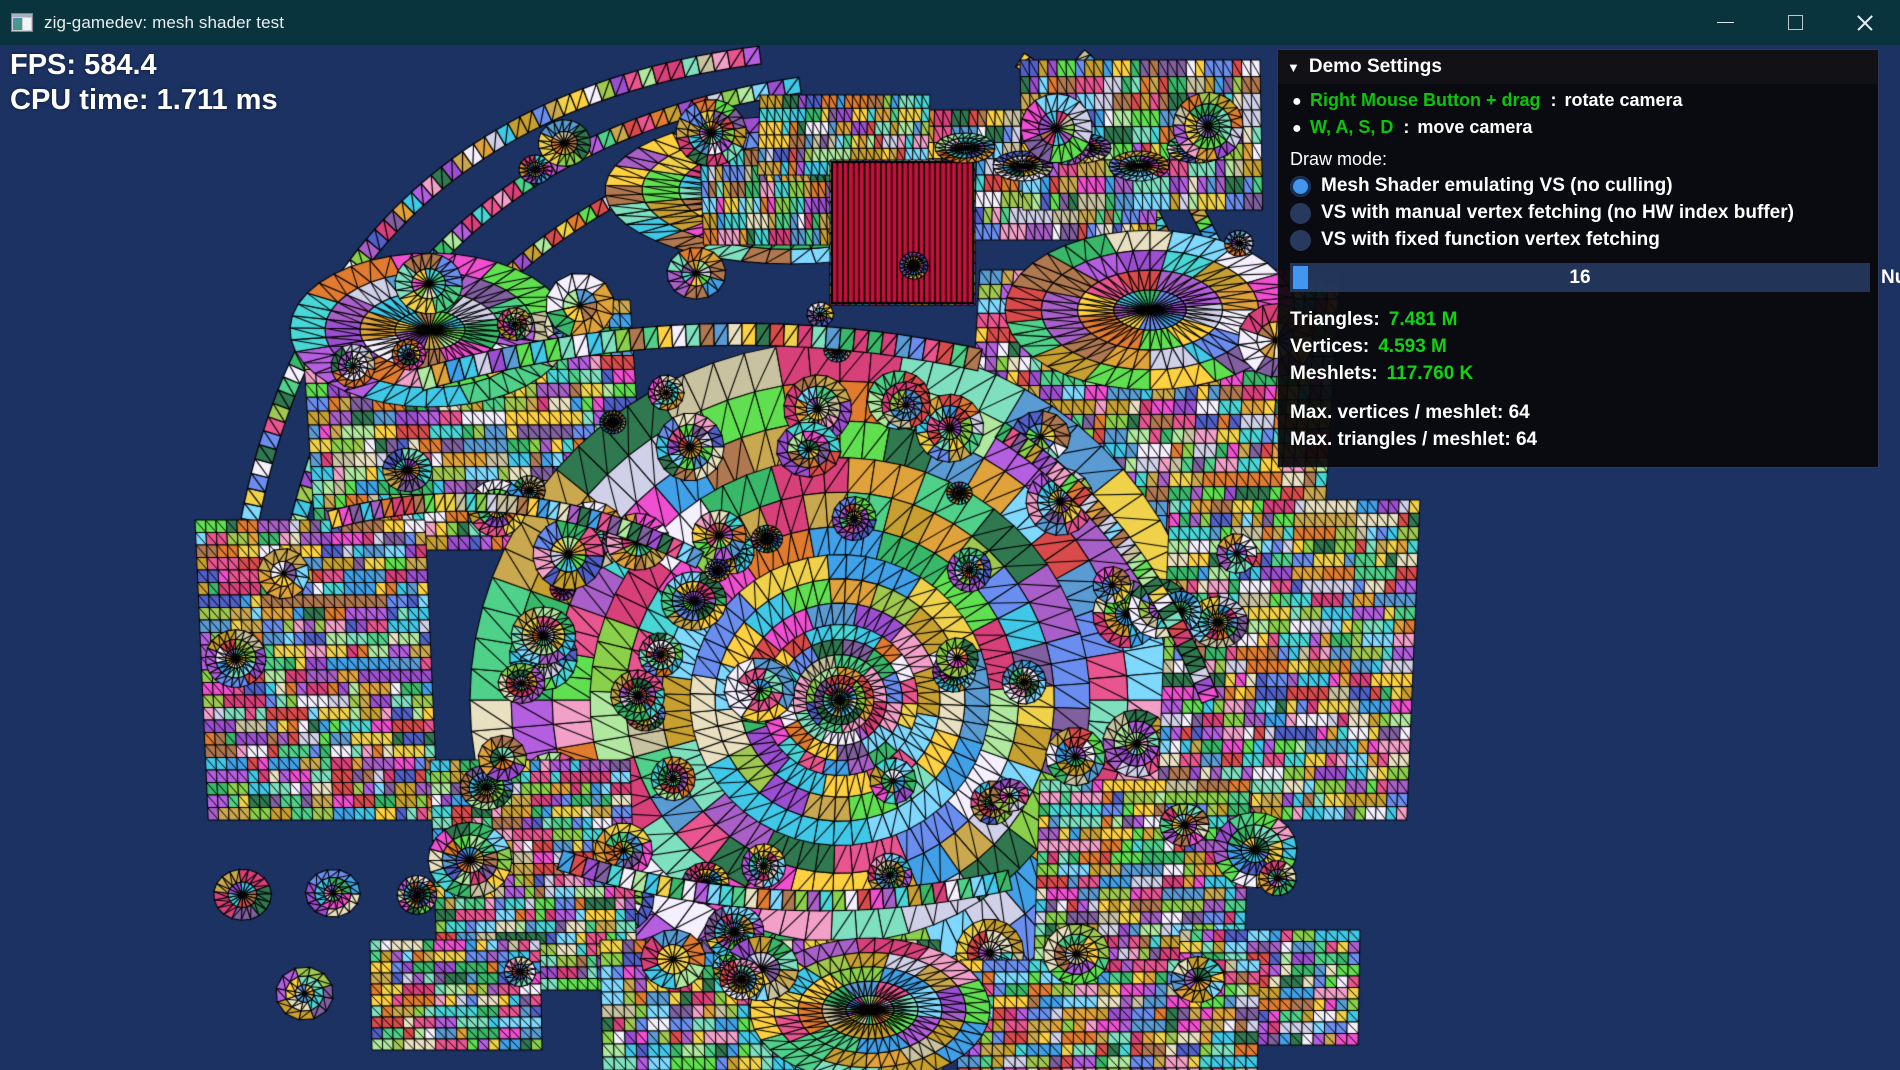  What do you see at coordinates (1890, 277) in the screenshot?
I see `slider-caption: Num. objects` at bounding box center [1890, 277].